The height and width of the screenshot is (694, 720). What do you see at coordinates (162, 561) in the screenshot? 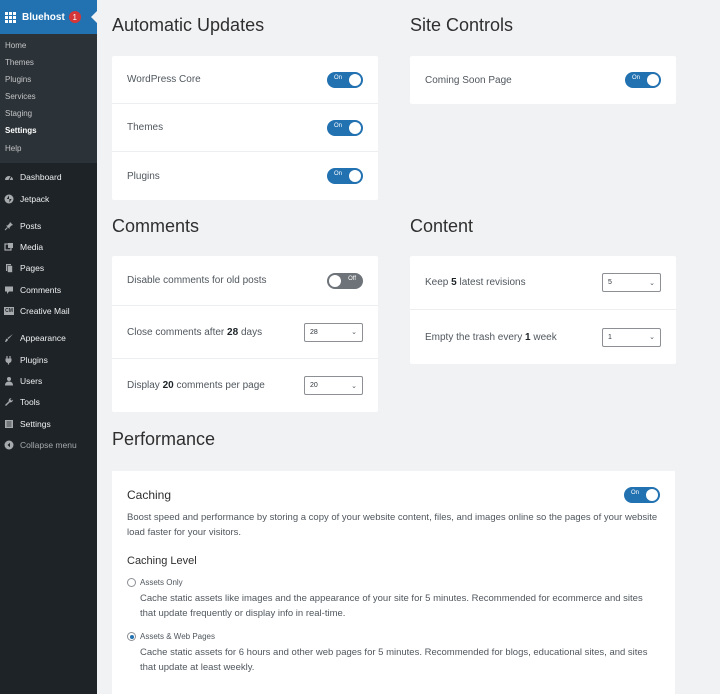
I see `caching-level-title: Caching Level` at bounding box center [162, 561].